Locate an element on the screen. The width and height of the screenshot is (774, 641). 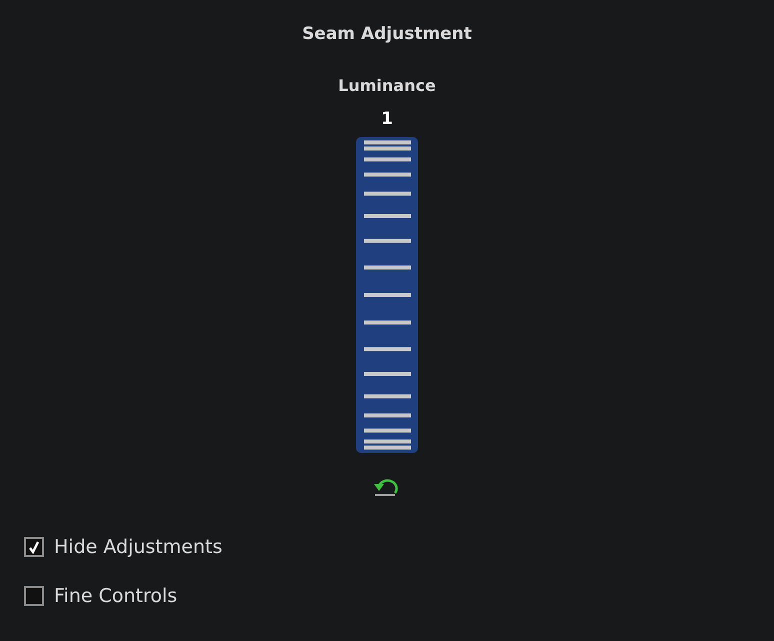
wheel-label: Luminance is located at coordinates (387, 85).